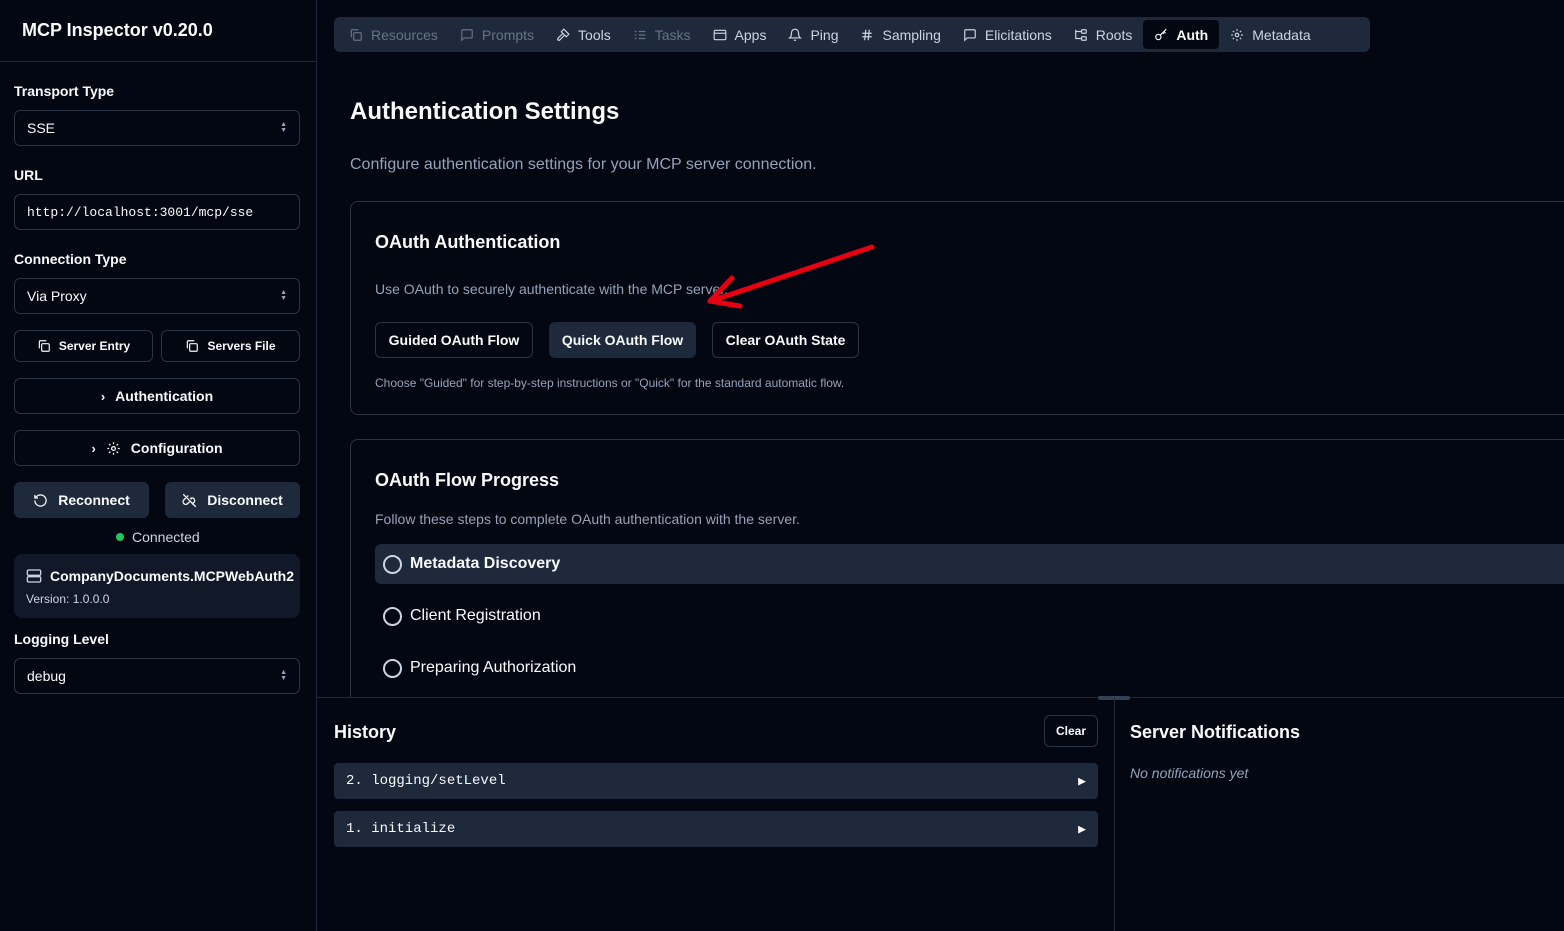 This screenshot has width=1564, height=931. Describe the element at coordinates (41, 128) in the screenshot. I see `transport-type-value: SSE` at that location.